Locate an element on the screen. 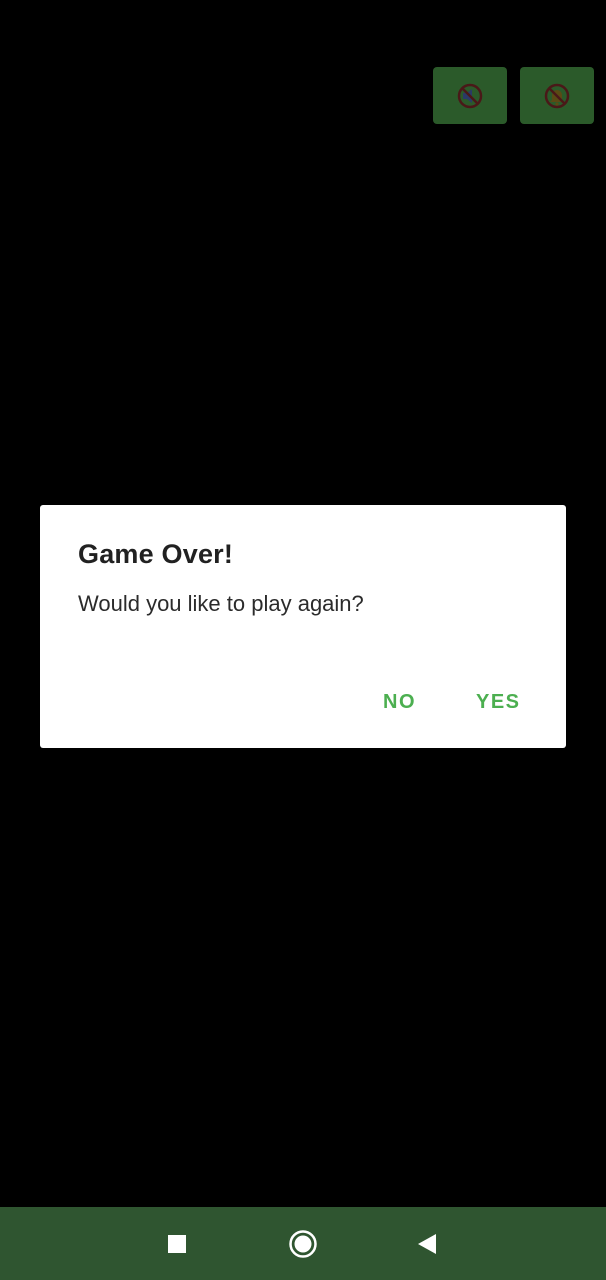 The image size is (606, 1280). bell-off-icon is located at coordinates (557, 95).